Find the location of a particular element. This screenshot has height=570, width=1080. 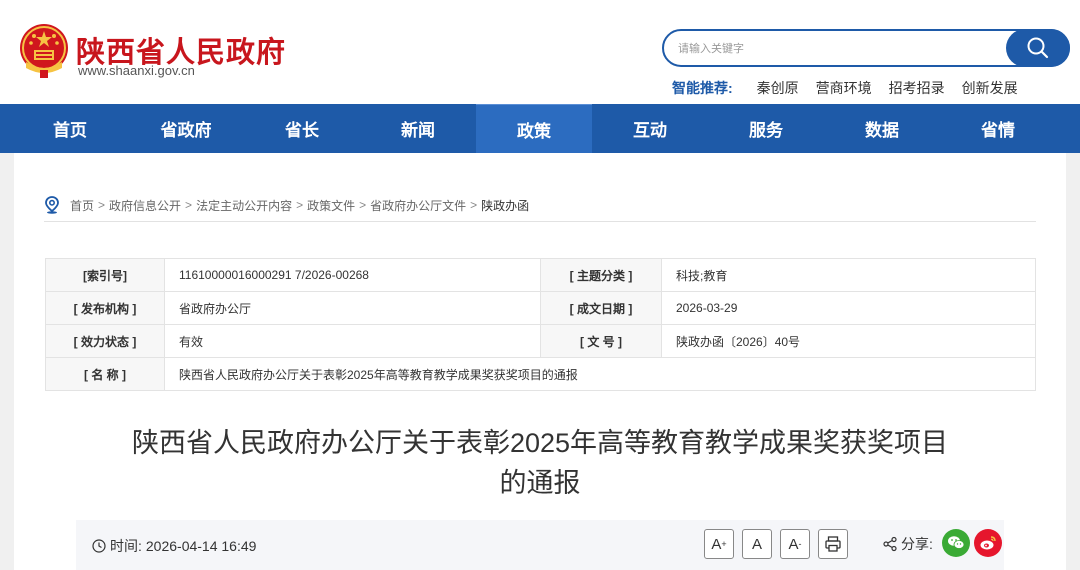

date-value: 2026-03-29 is located at coordinates (848, 308).